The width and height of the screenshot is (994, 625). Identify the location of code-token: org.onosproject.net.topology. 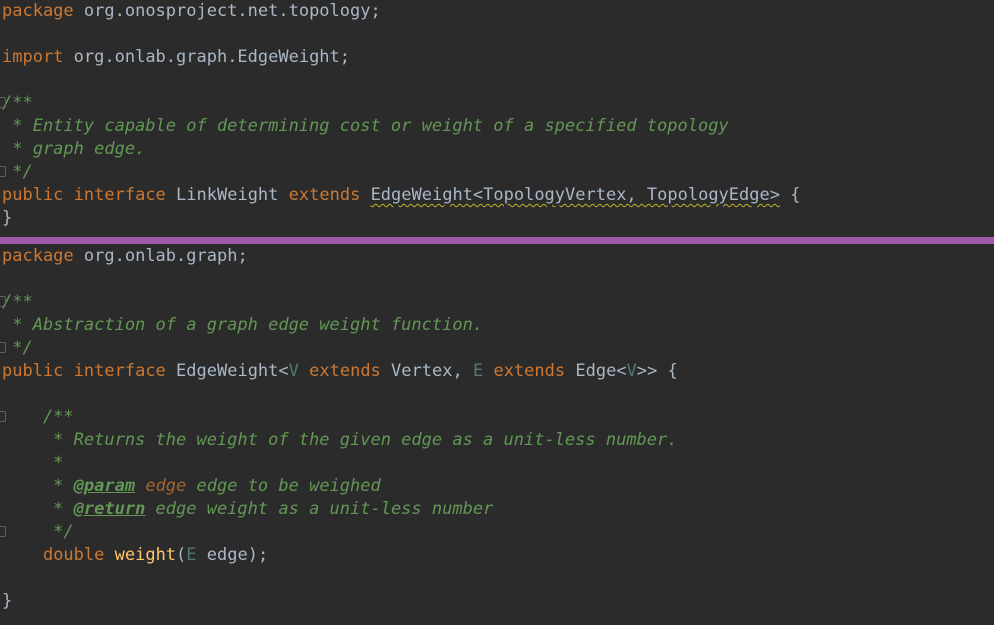
(227, 11).